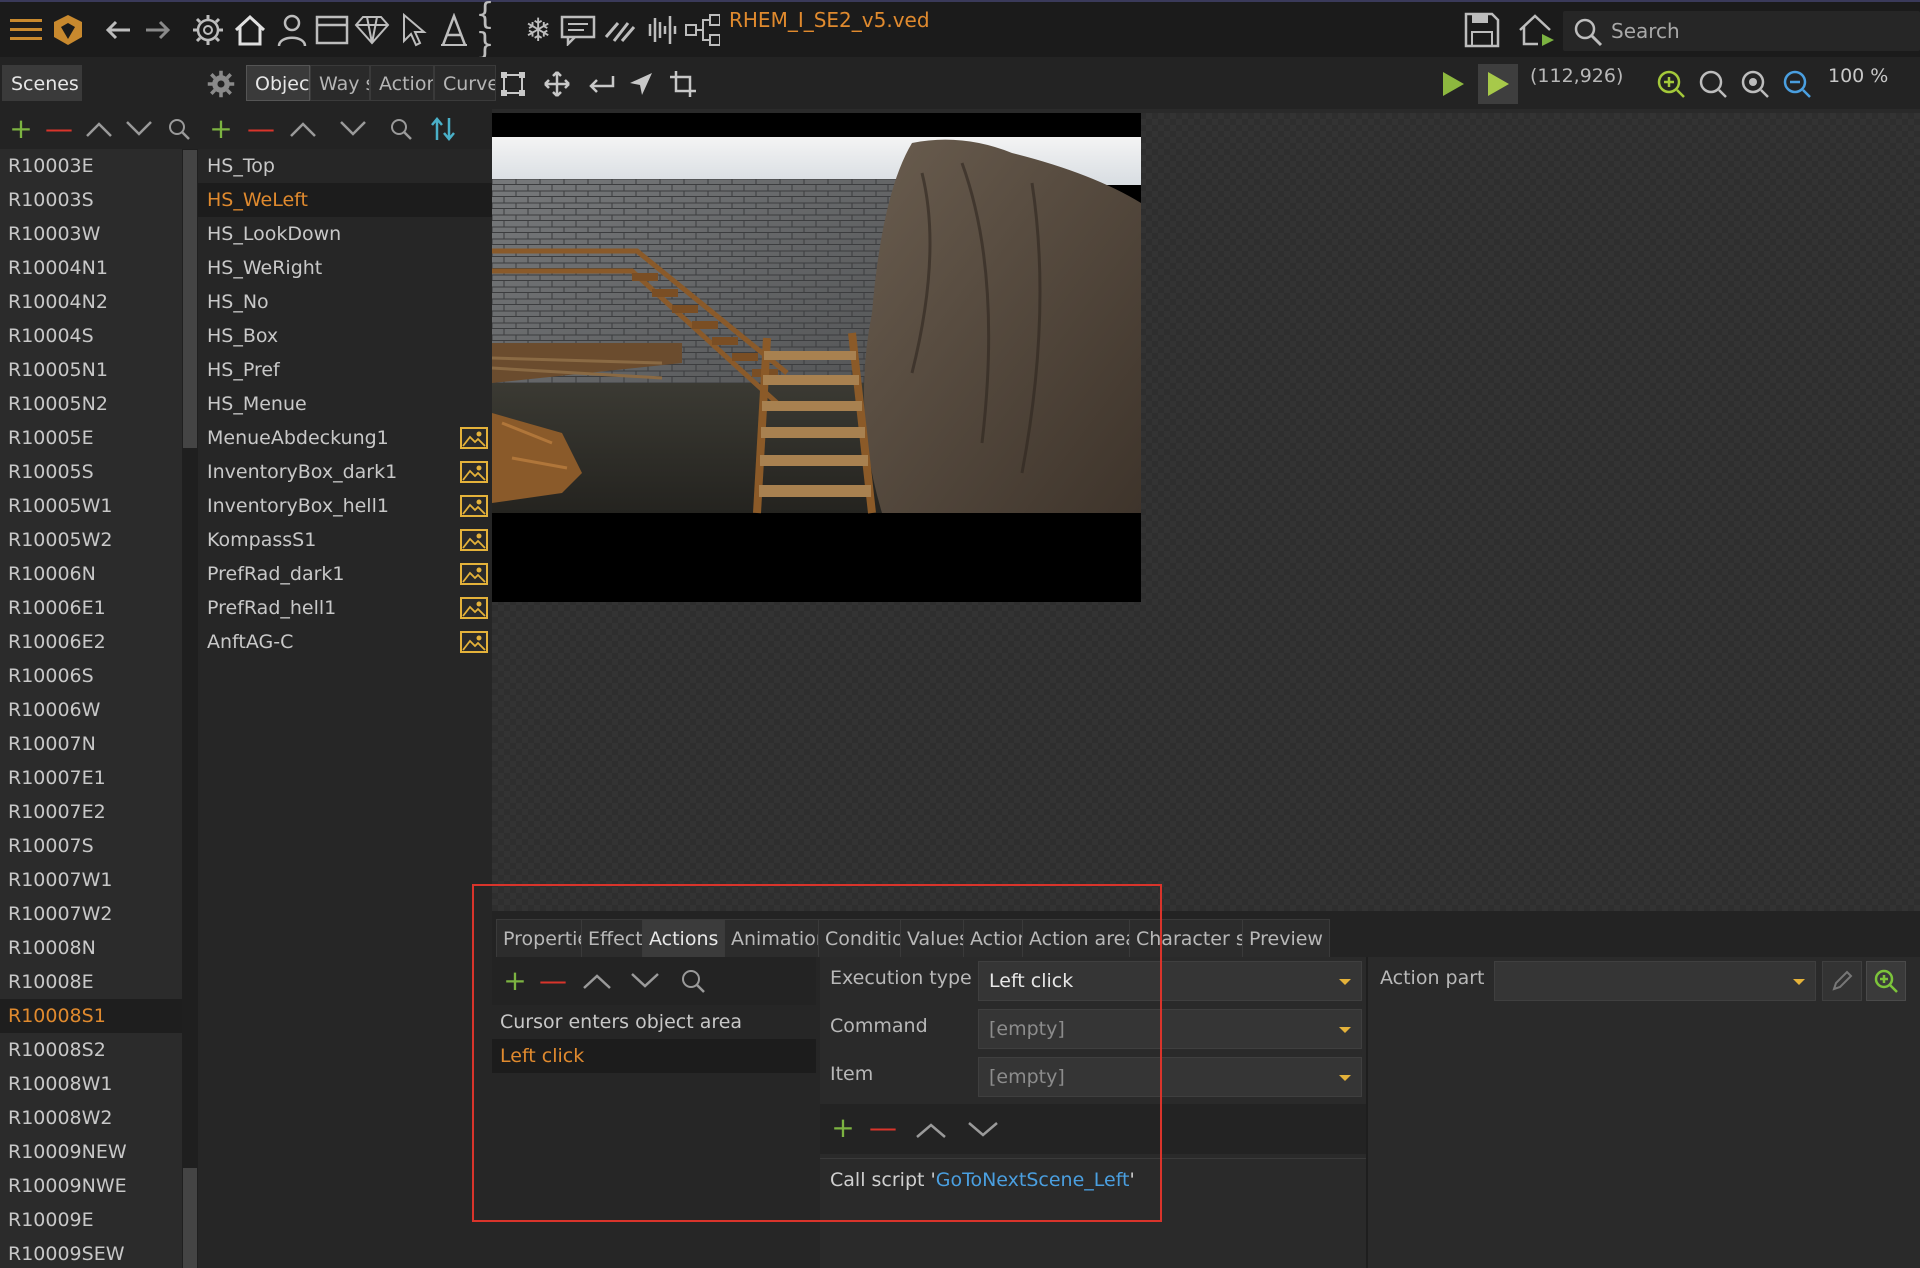 This screenshot has width=1920, height=1268. I want to click on scene-item: R10008S2, so click(91, 1050).